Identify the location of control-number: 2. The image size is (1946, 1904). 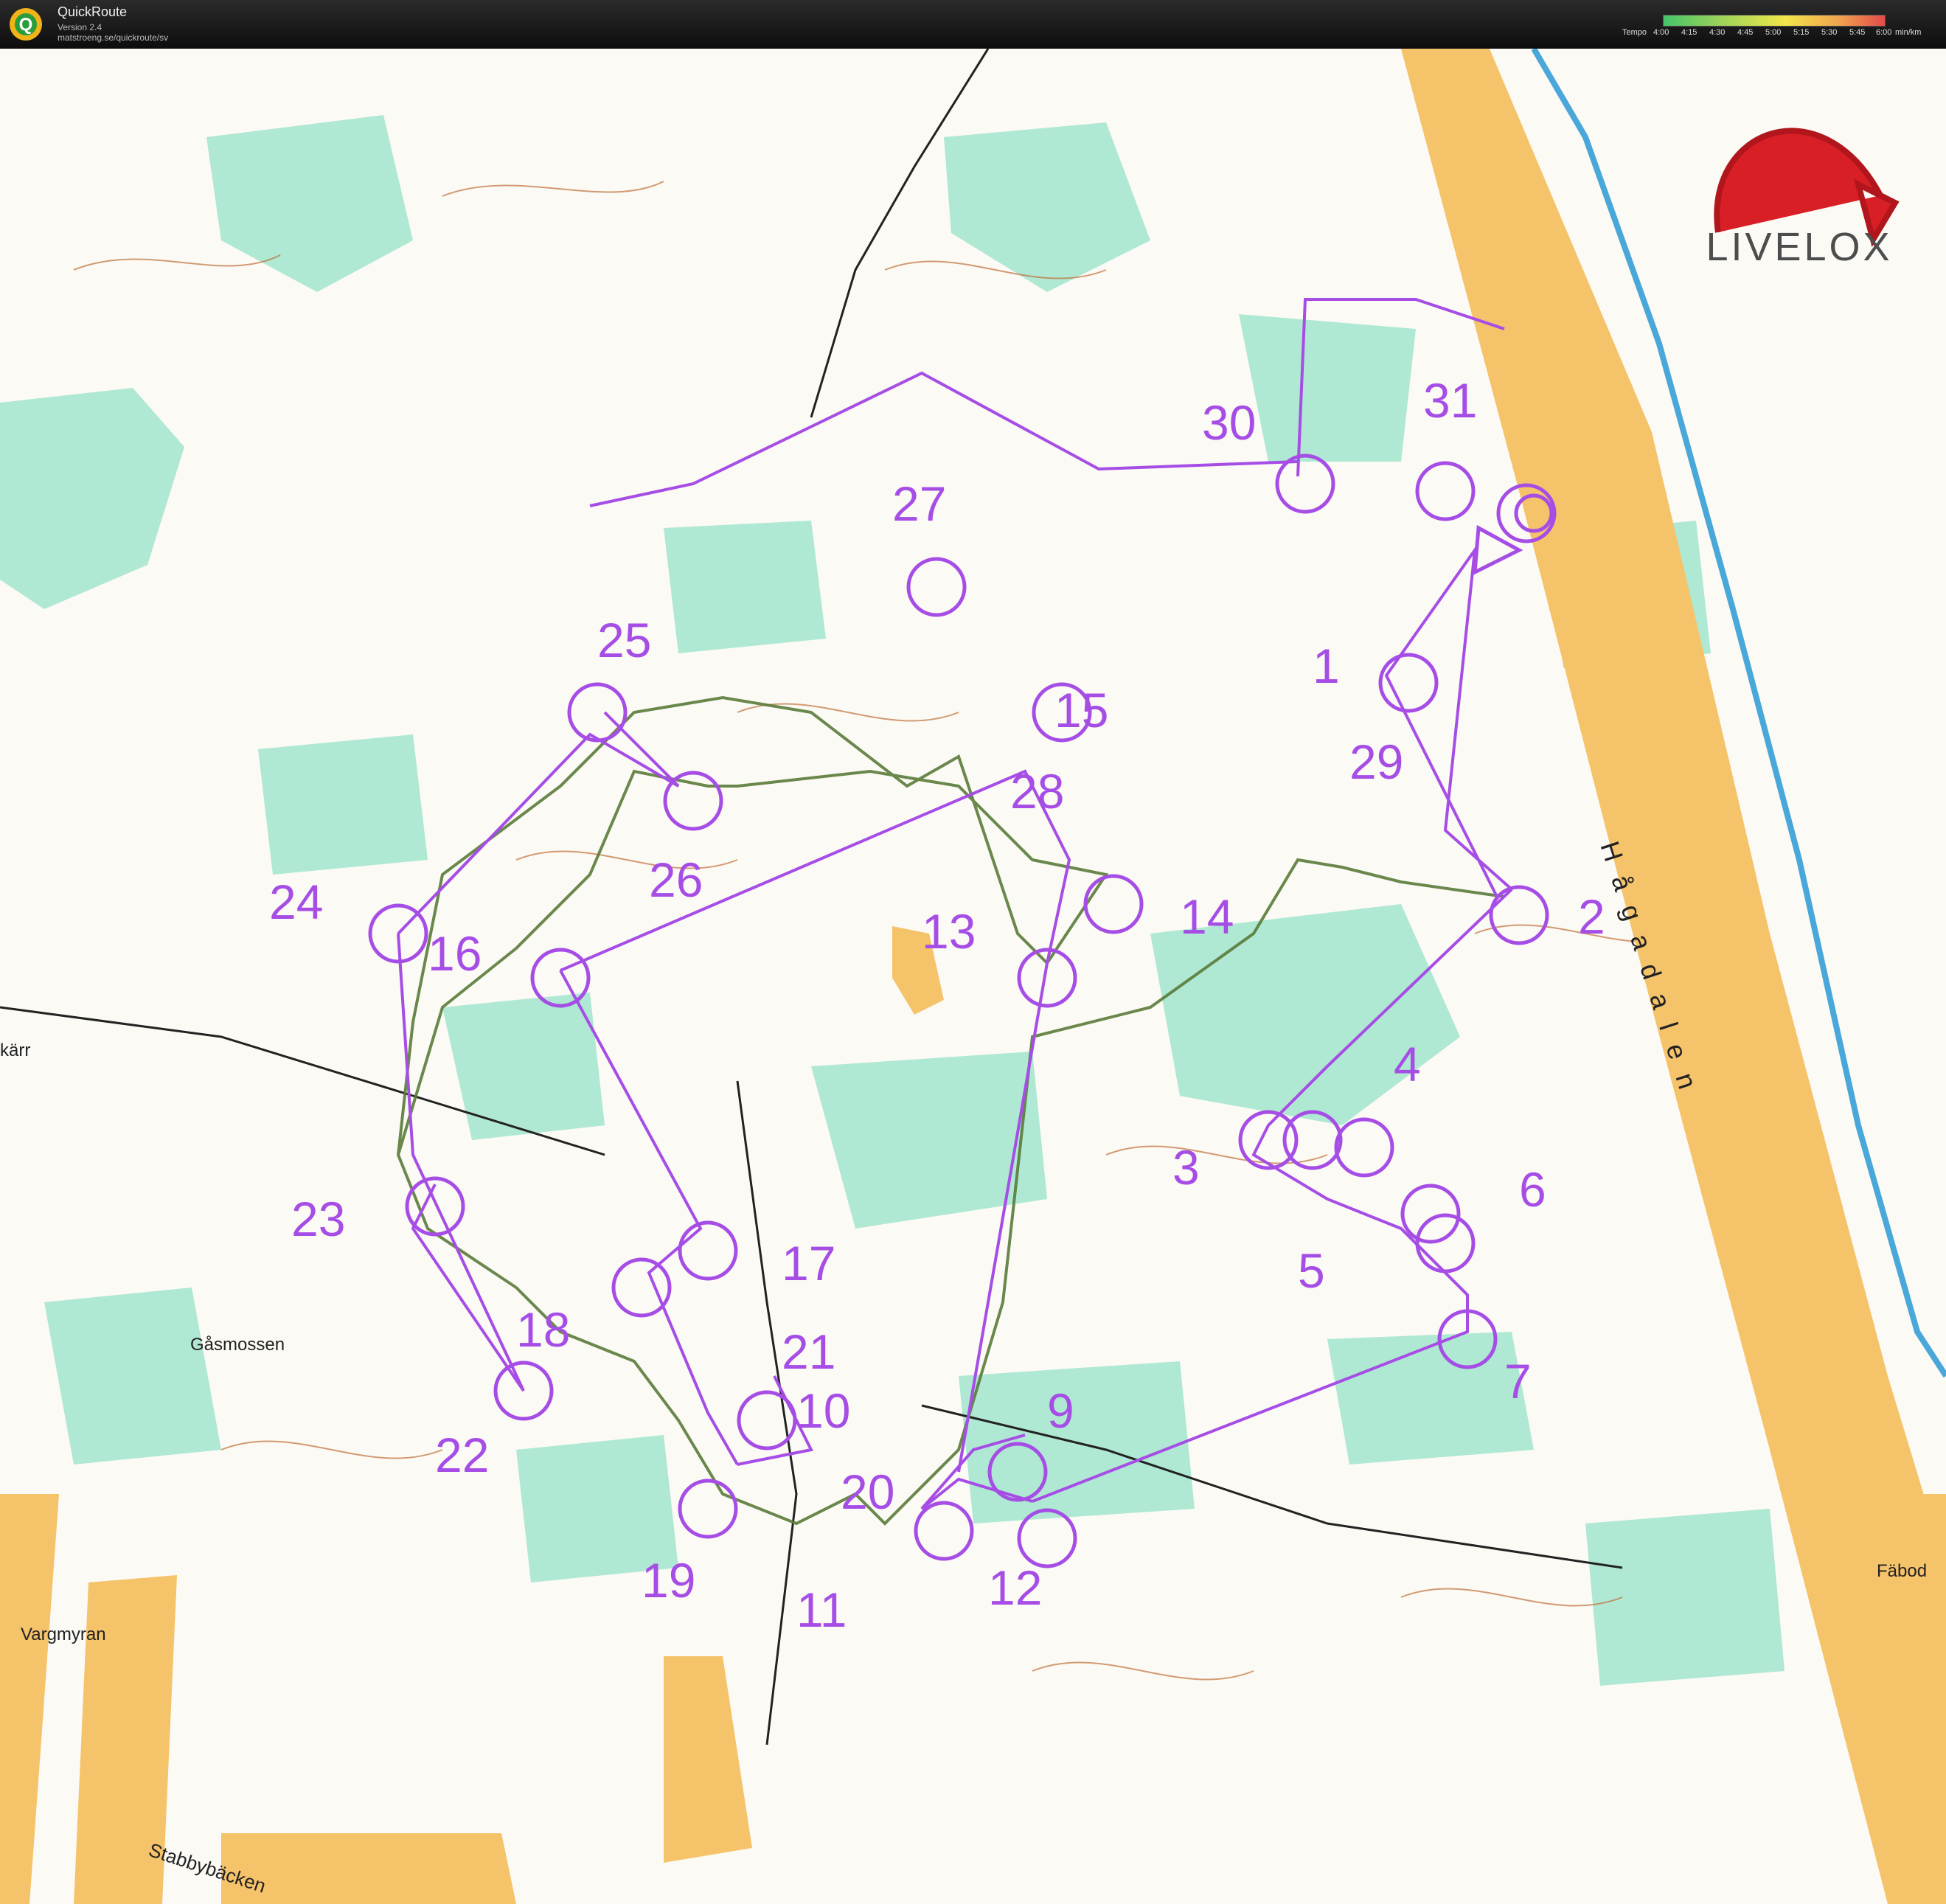
(1591, 916).